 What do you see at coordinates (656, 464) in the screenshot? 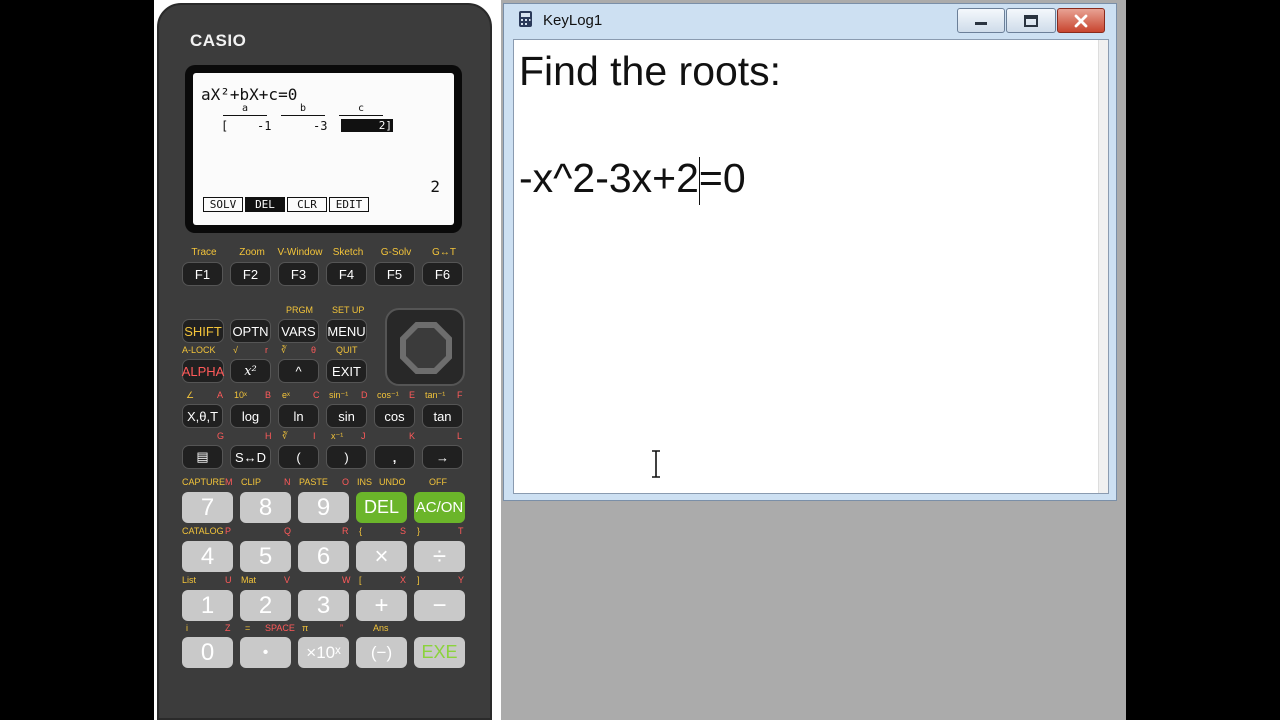
I see `text-cursor-icon` at bounding box center [656, 464].